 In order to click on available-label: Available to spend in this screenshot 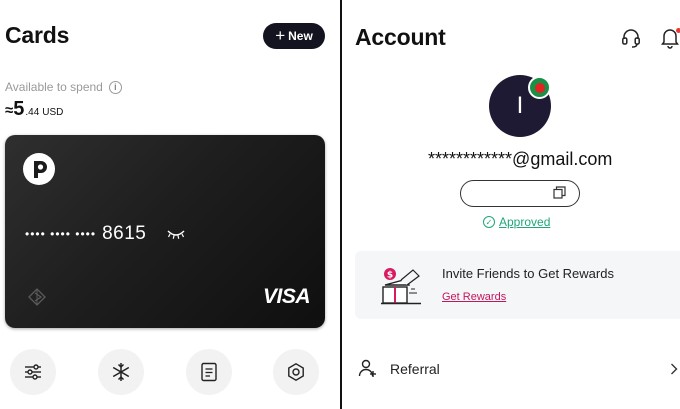, I will do `click(54, 87)`.